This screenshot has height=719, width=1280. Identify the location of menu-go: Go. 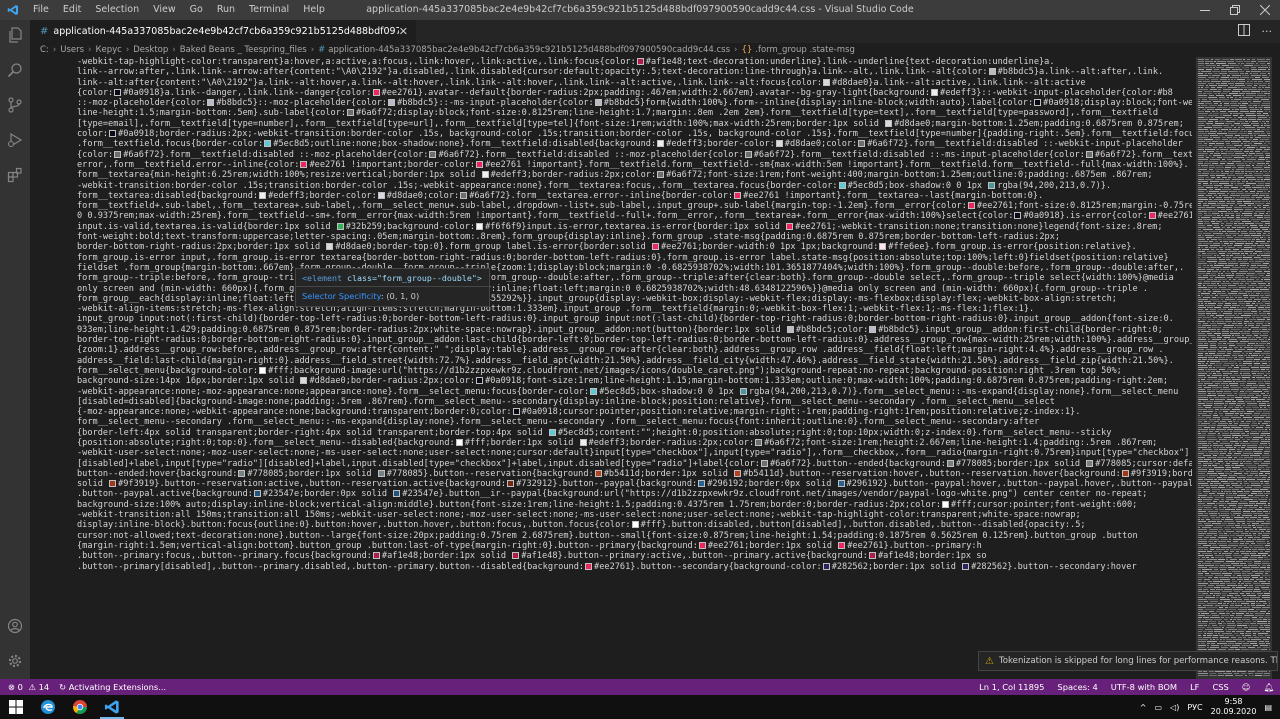
(196, 10).